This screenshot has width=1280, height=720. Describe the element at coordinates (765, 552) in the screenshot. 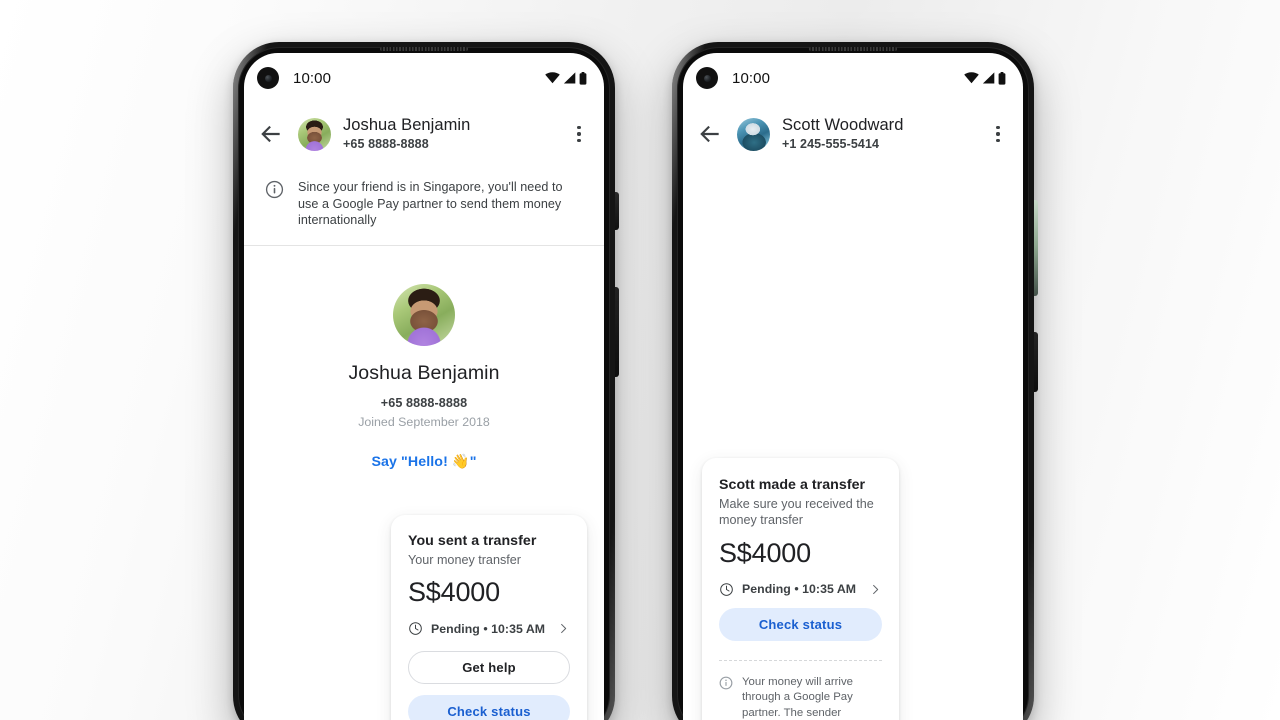

I see `card-amount-right: S$4000` at that location.